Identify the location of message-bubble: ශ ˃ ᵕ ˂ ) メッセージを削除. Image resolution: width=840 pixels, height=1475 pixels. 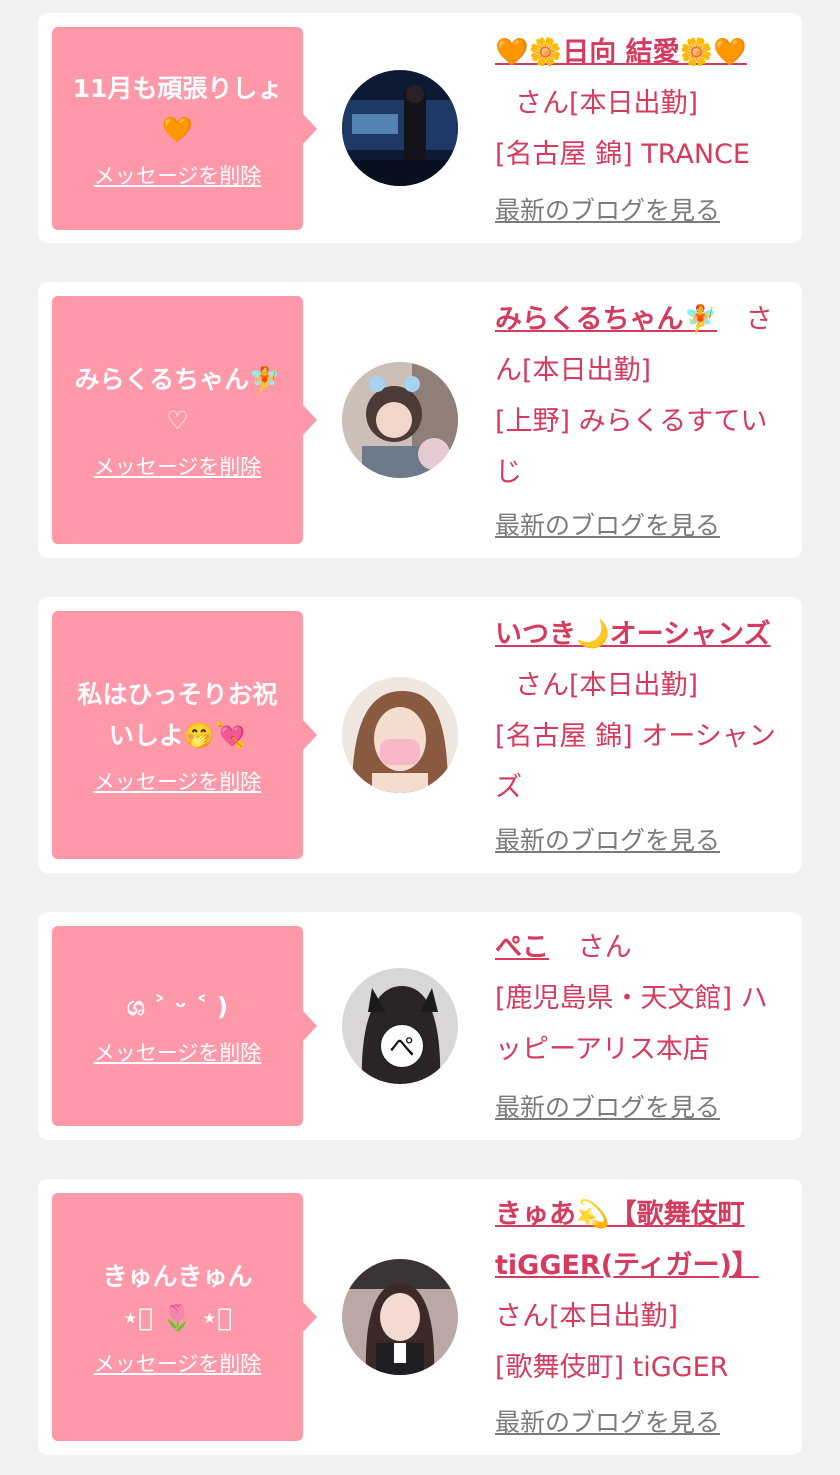
(184, 1026).